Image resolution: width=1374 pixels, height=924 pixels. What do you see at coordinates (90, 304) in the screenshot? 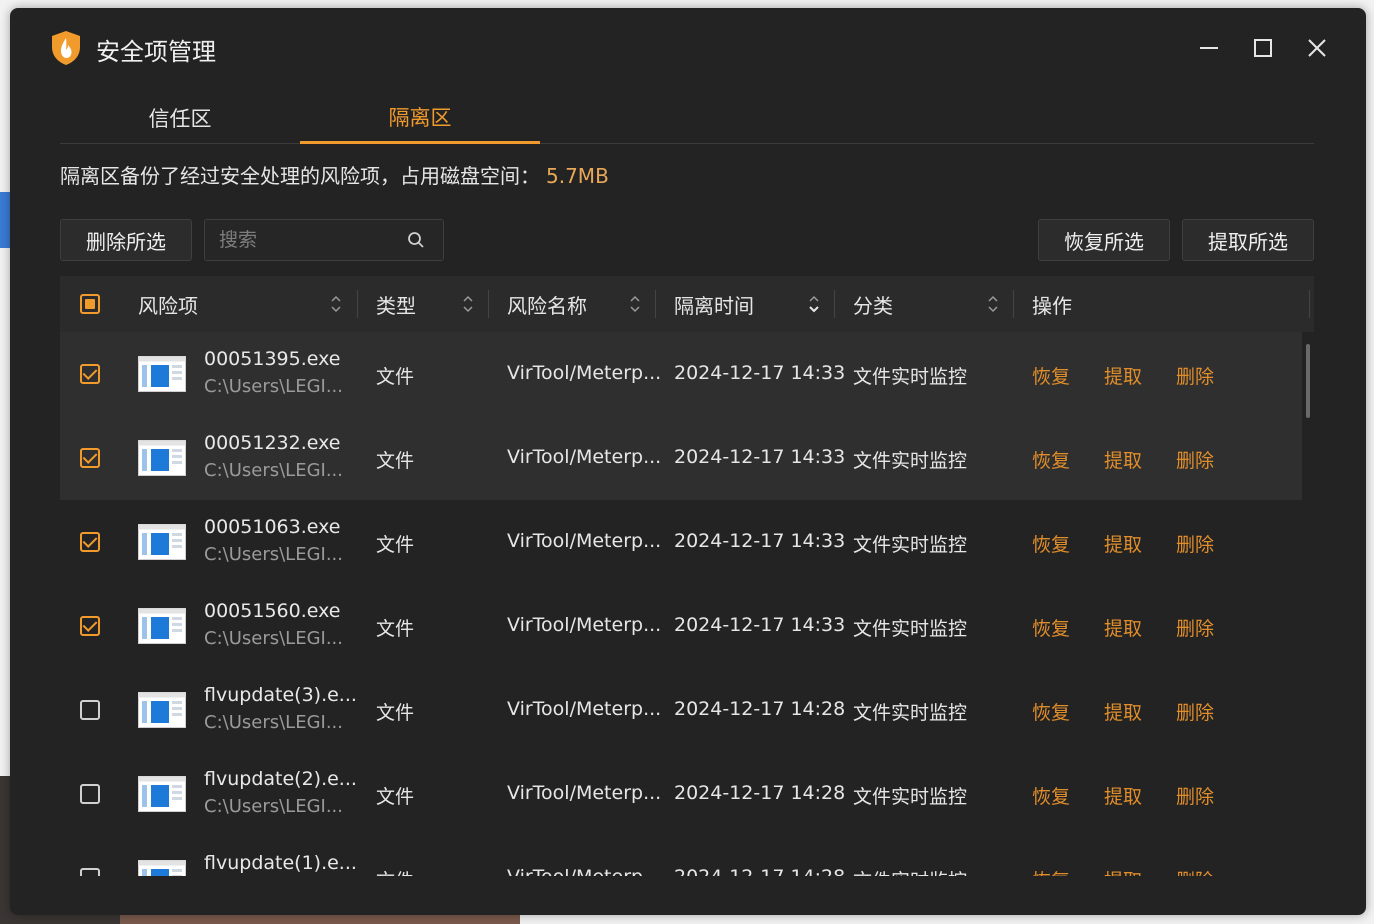
I see `select-all-checkbox` at bounding box center [90, 304].